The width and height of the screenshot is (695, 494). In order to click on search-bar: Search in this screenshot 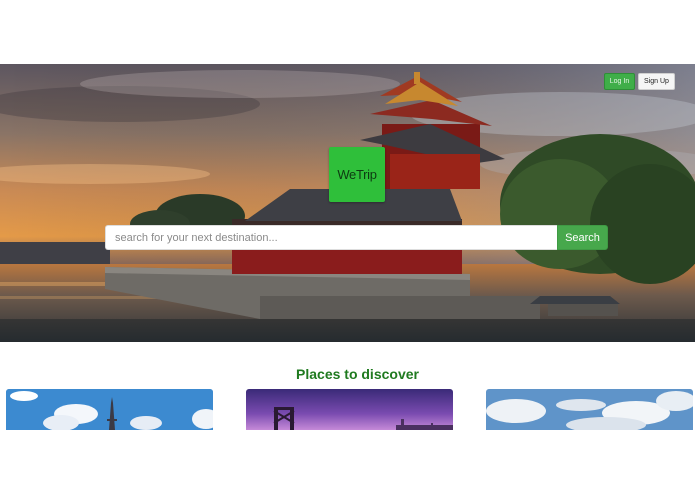, I will do `click(356, 237)`.